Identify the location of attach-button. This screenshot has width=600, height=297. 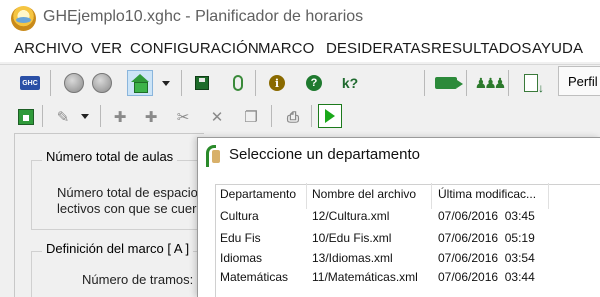
(238, 83).